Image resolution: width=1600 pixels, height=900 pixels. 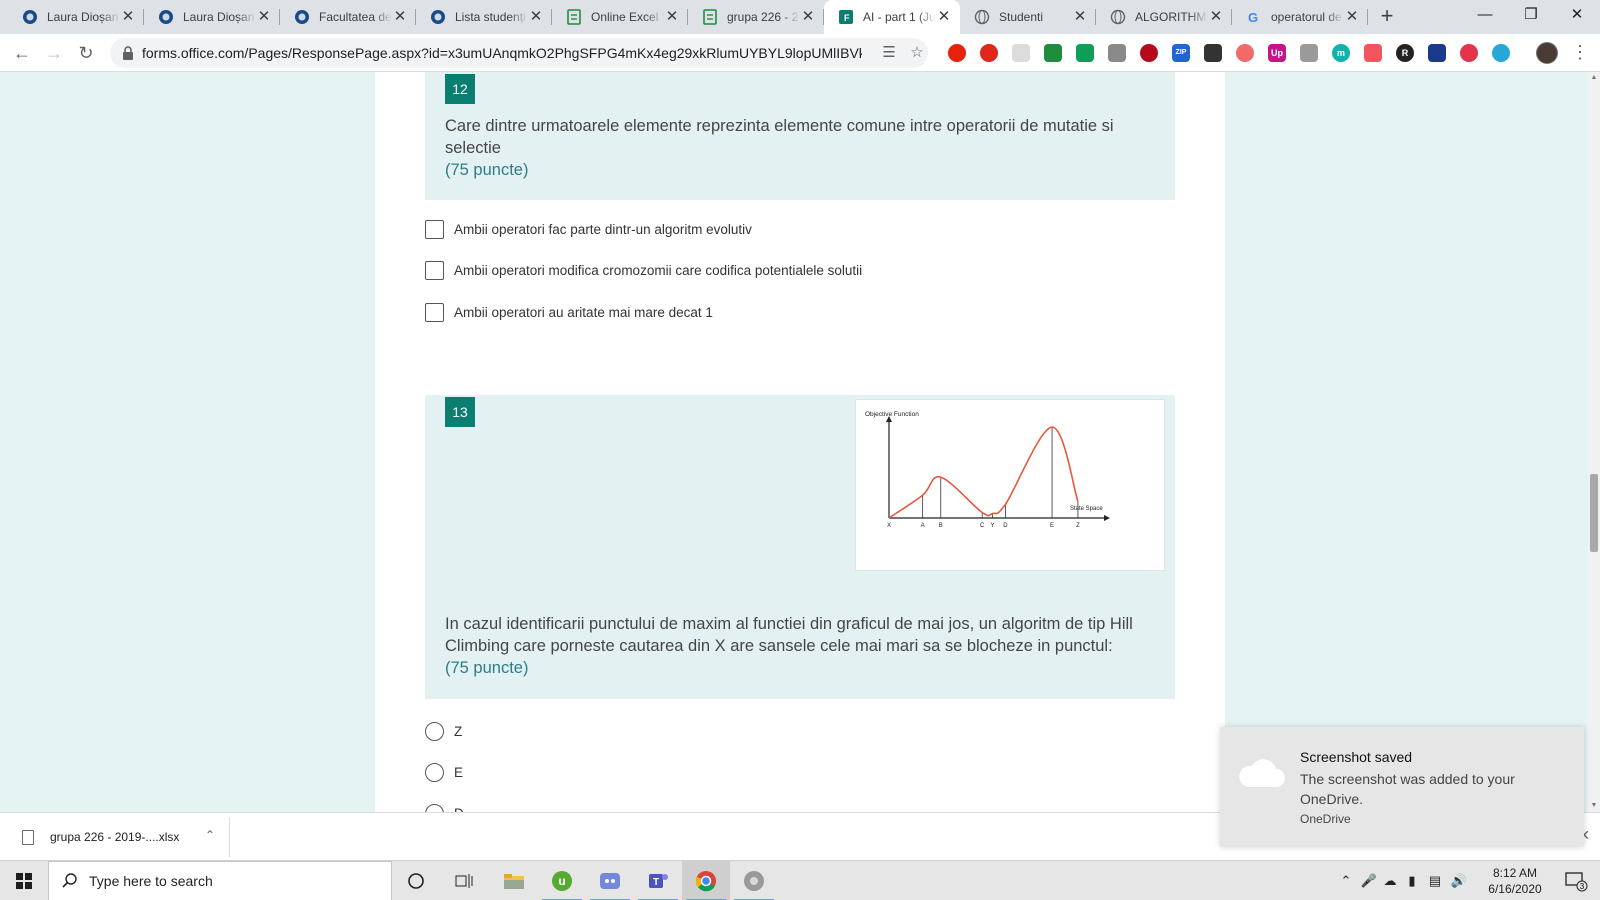 What do you see at coordinates (1594, 513) in the screenshot?
I see `scrollbar-thumb` at bounding box center [1594, 513].